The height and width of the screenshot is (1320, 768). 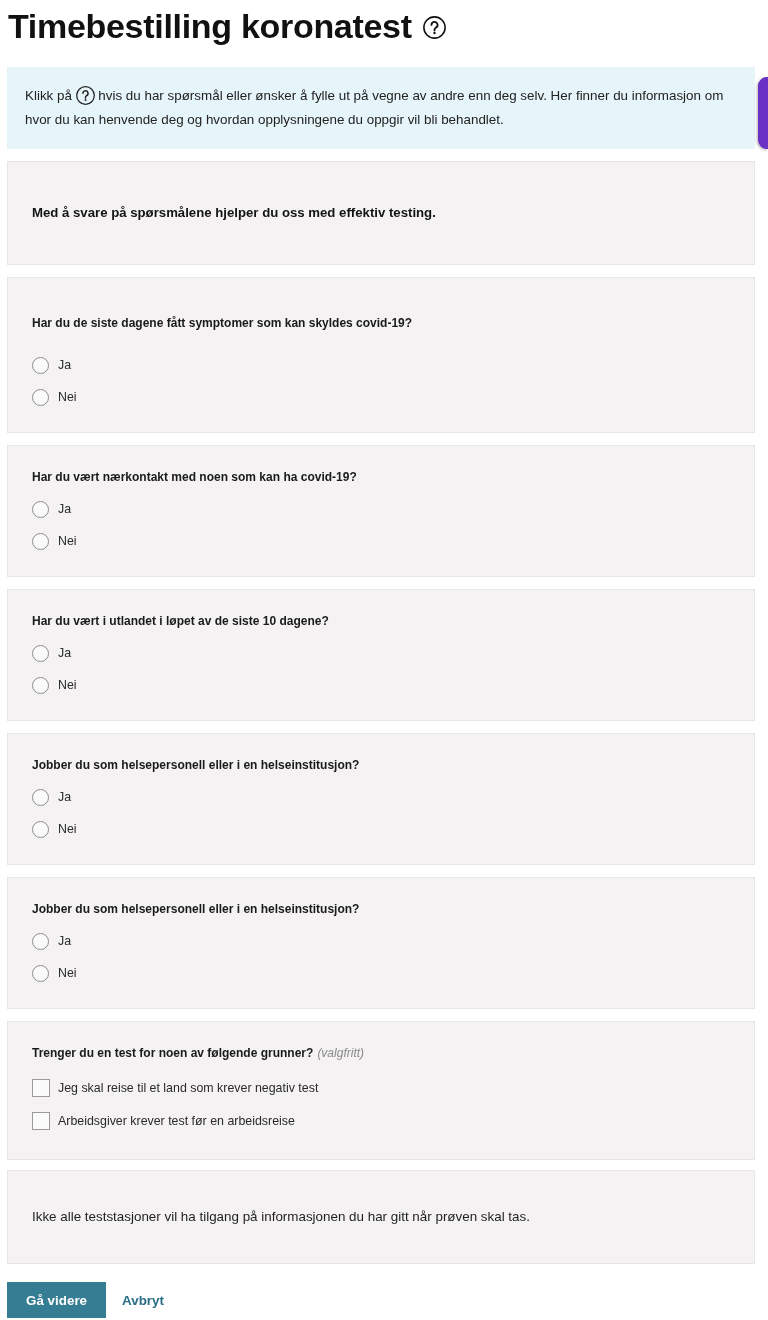 I want to click on info-text: Klikk på hvis du har spørsmål eller ønsker å fylle ut på vegne av andre enn deg selv. Her finner du informasjon om hvor du kan henvende deg og hvordan opplysningene du oppgir vil bli behandlet., so click(x=375, y=107).